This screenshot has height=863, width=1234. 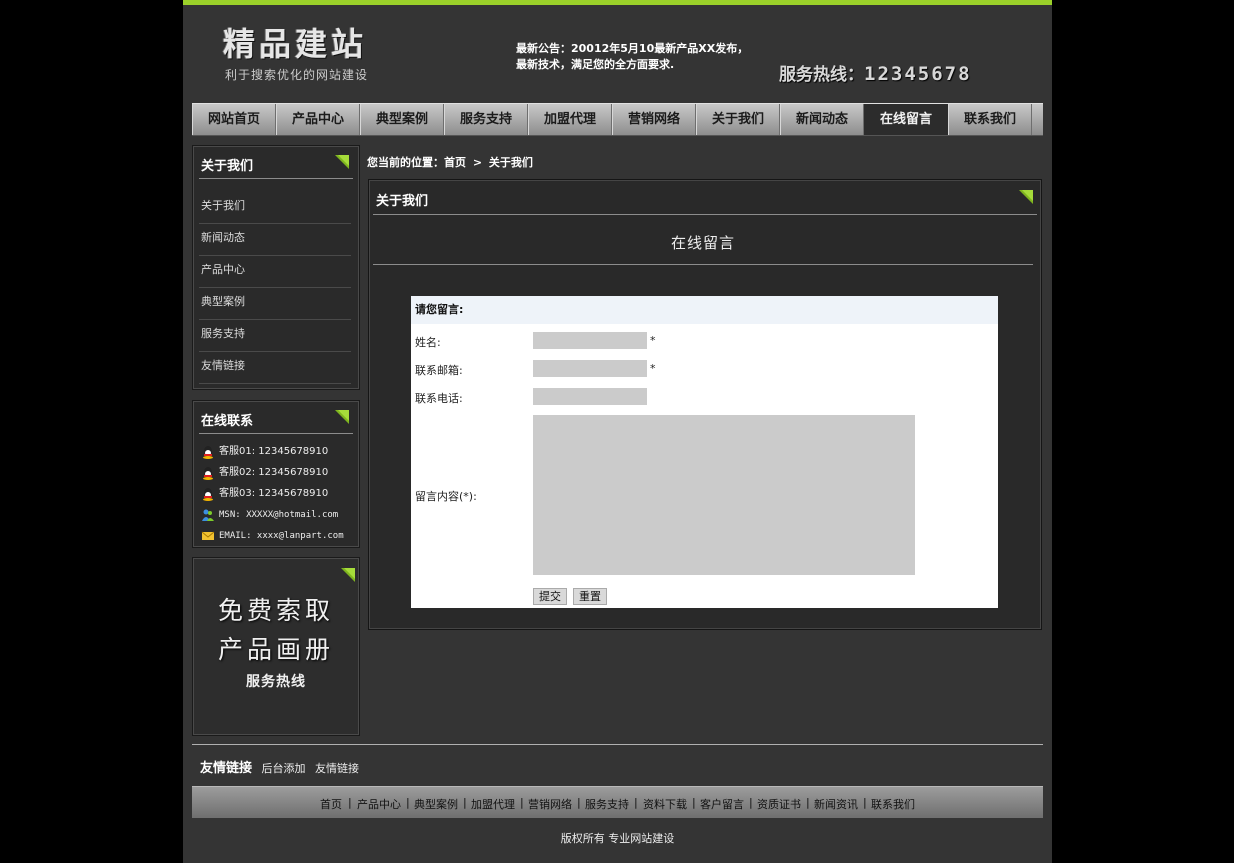 I want to click on service-hotline: 服务热线：12345678, so click(x=875, y=72).